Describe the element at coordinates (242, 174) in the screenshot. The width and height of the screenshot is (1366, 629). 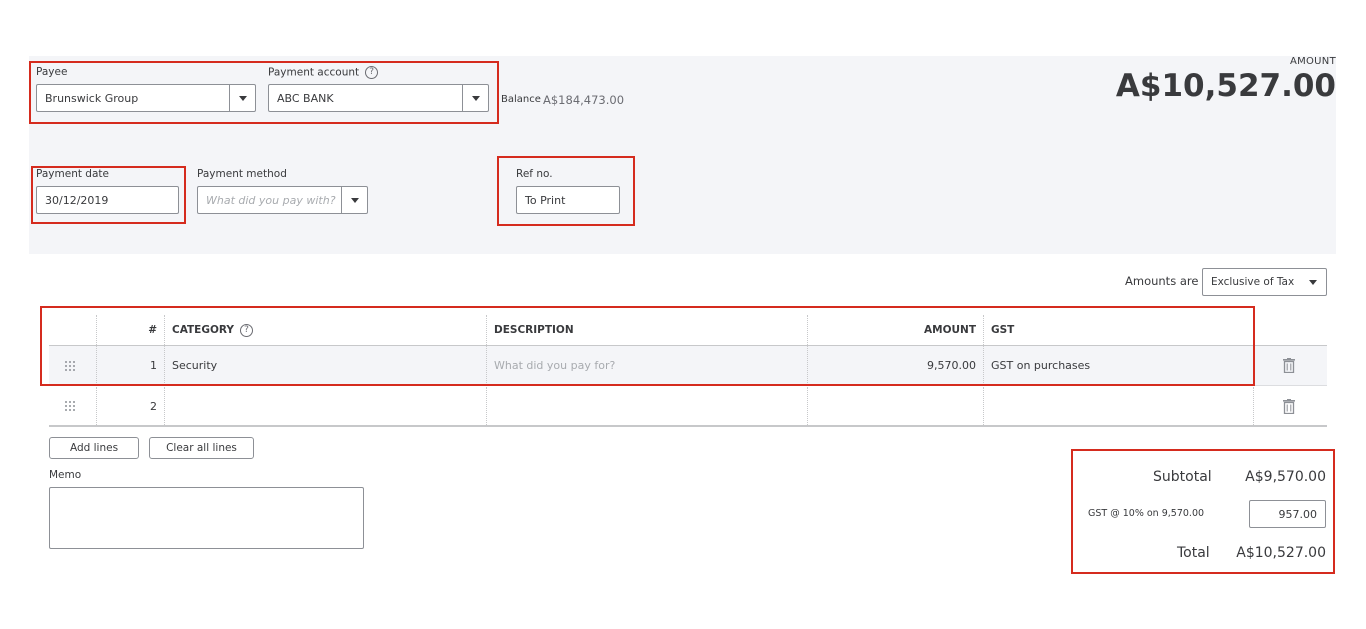
I see `payment-method-label: Payment method` at that location.